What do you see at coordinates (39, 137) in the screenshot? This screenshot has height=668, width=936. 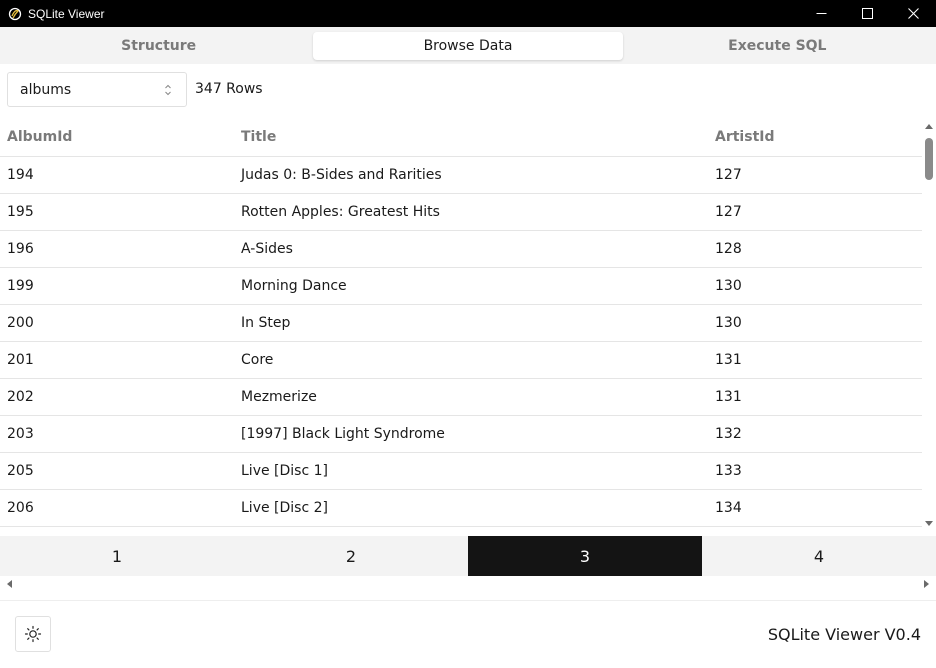 I see `column-header-albumid: AlbumId` at bounding box center [39, 137].